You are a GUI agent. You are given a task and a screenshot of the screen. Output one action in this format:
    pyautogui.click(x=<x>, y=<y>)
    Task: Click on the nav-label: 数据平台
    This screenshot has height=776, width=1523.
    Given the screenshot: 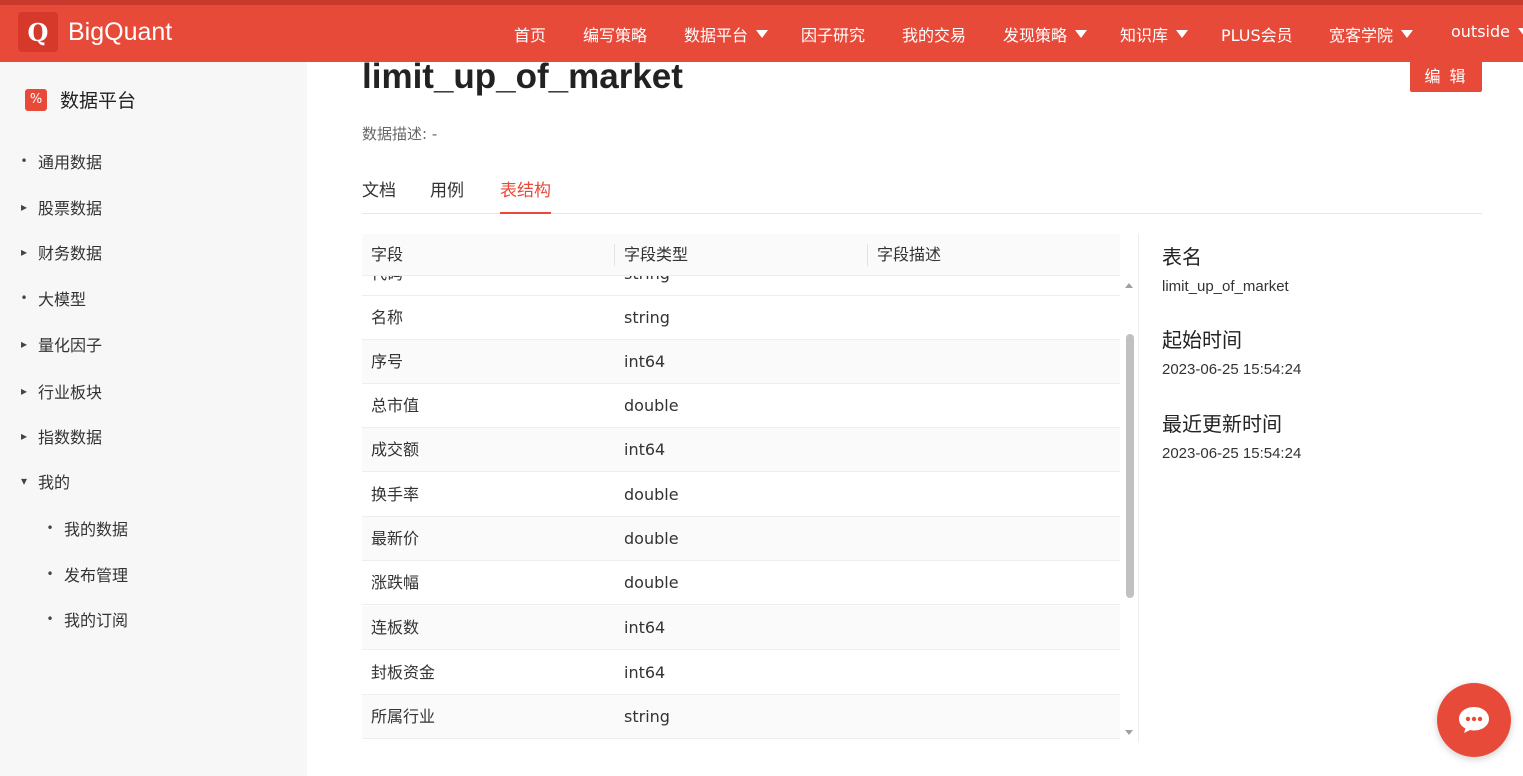 What is the action you would take?
    pyautogui.click(x=716, y=35)
    